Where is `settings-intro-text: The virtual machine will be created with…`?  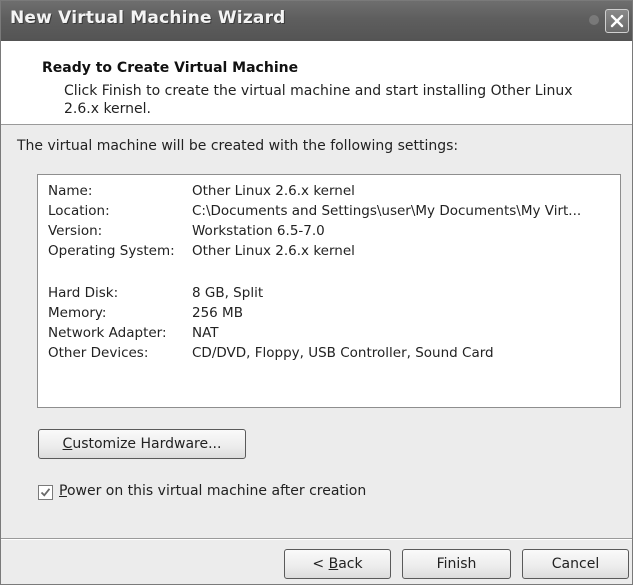
settings-intro-text: The virtual machine will be created with… is located at coordinates (238, 146).